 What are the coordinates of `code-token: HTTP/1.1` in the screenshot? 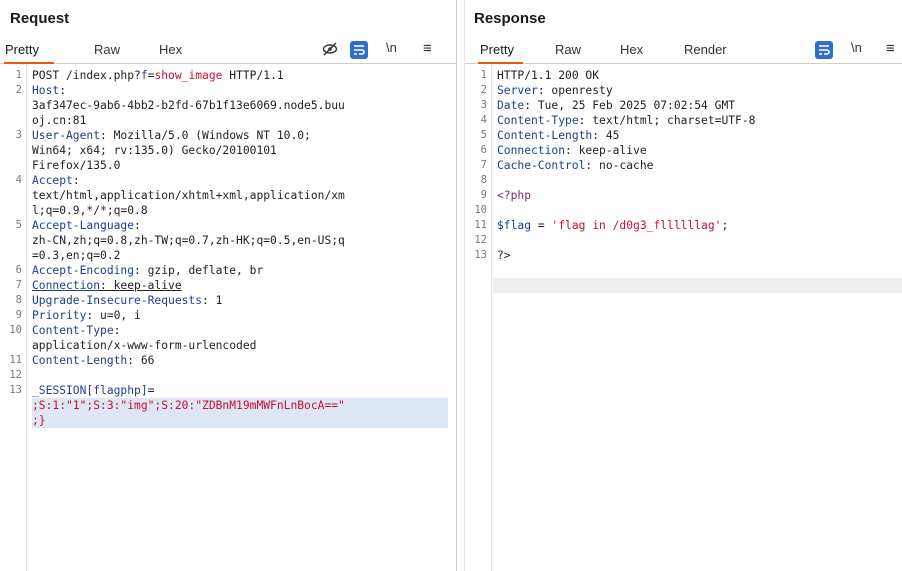 It's located at (253, 75).